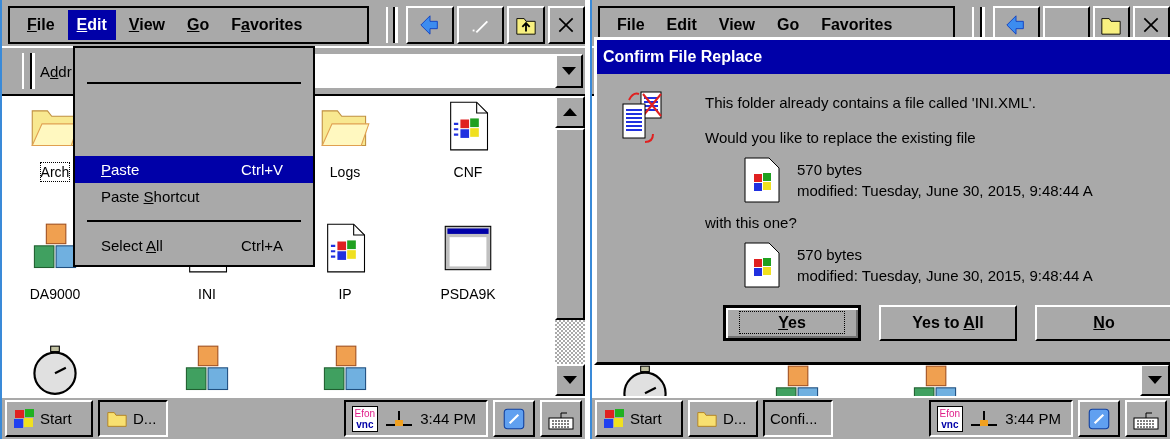 This screenshot has height=439, width=1170. What do you see at coordinates (55, 172) in the screenshot?
I see `file-label: Arch` at bounding box center [55, 172].